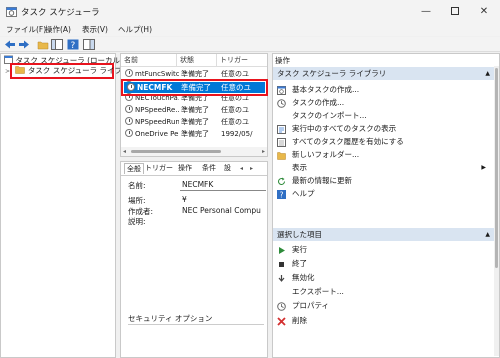 This screenshot has height=358, width=500. Describe the element at coordinates (198, 184) in the screenshot. I see `name-value: NECMFK` at that location.